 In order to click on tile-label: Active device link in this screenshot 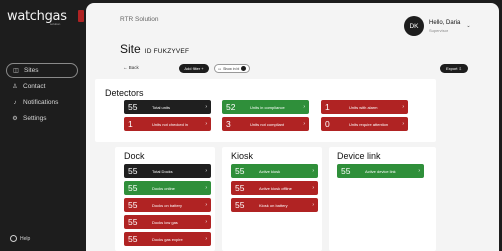, I will do `click(380, 171)`.